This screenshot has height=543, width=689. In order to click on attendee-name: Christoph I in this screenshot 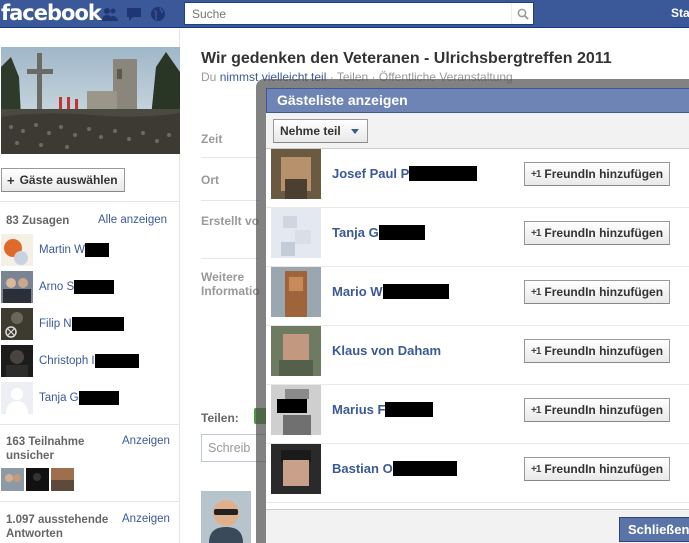, I will do `click(89, 361)`.